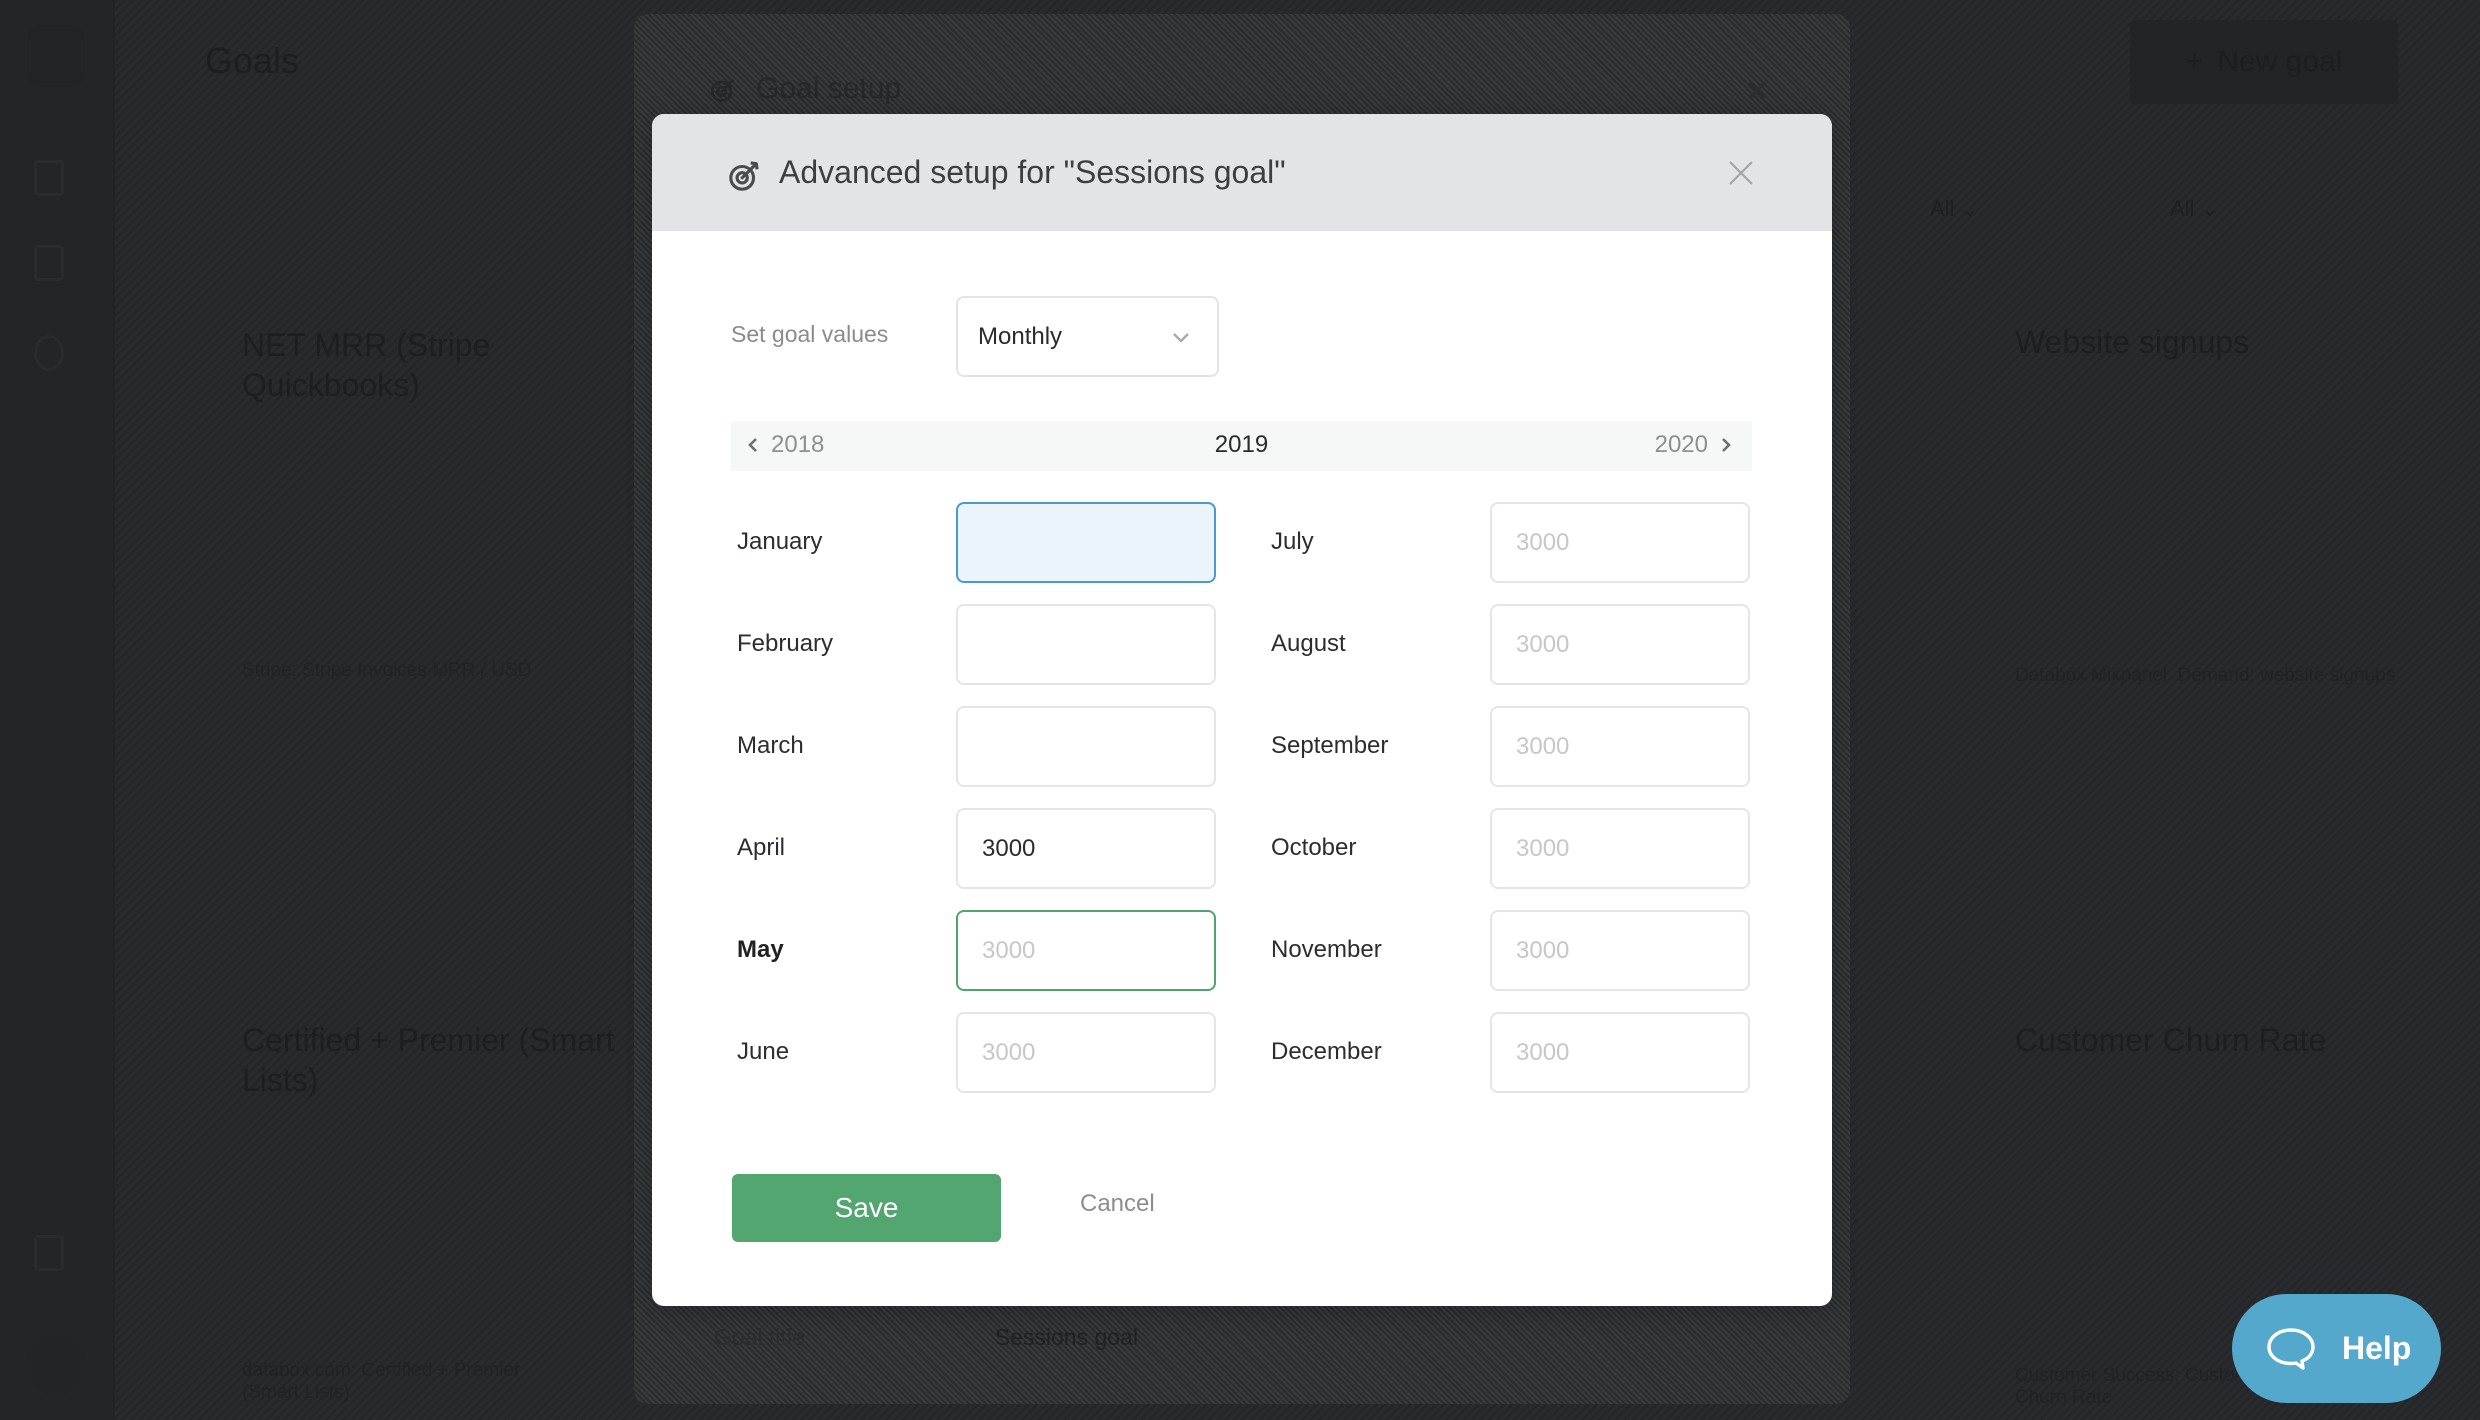  What do you see at coordinates (1032, 172) in the screenshot?
I see `dialog-title: Advanced setup for "Sessions goal"` at bounding box center [1032, 172].